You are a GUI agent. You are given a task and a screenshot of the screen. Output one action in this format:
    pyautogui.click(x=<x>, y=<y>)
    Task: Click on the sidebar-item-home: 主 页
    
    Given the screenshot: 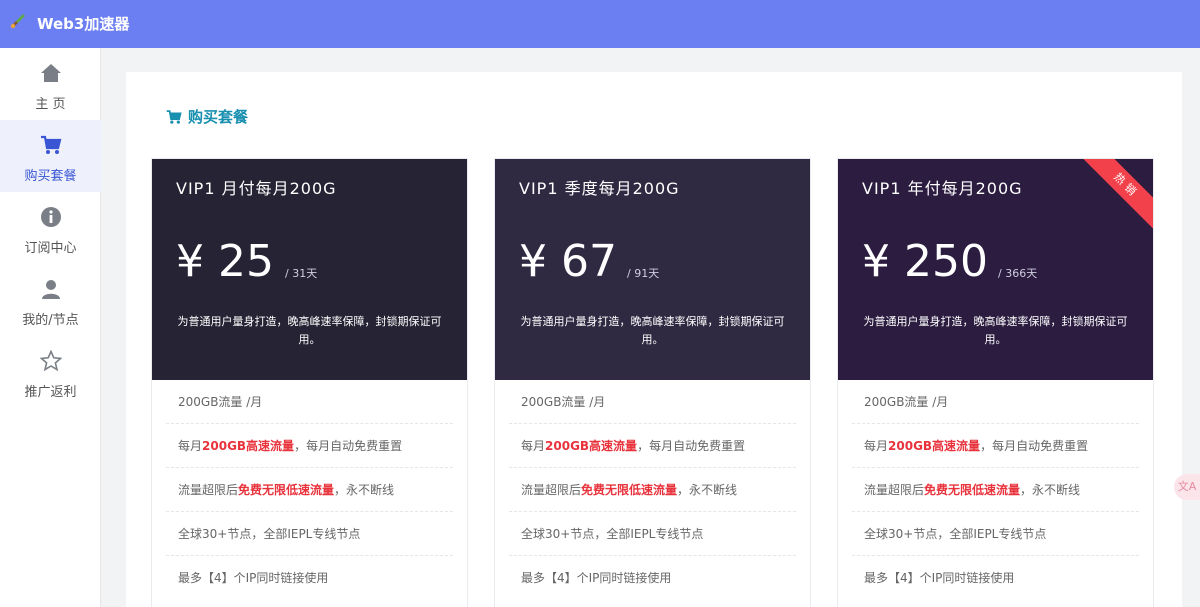 What is the action you would take?
    pyautogui.click(x=50, y=84)
    